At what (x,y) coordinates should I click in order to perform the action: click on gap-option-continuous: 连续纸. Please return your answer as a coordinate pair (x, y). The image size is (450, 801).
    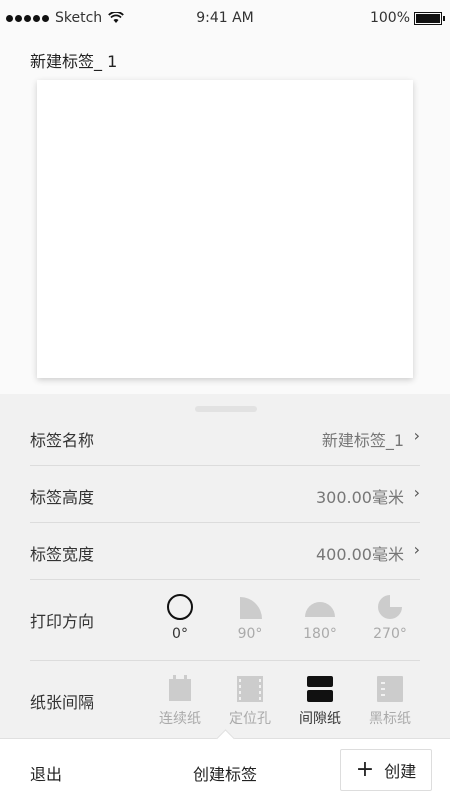
    Looking at the image, I should click on (180, 701).